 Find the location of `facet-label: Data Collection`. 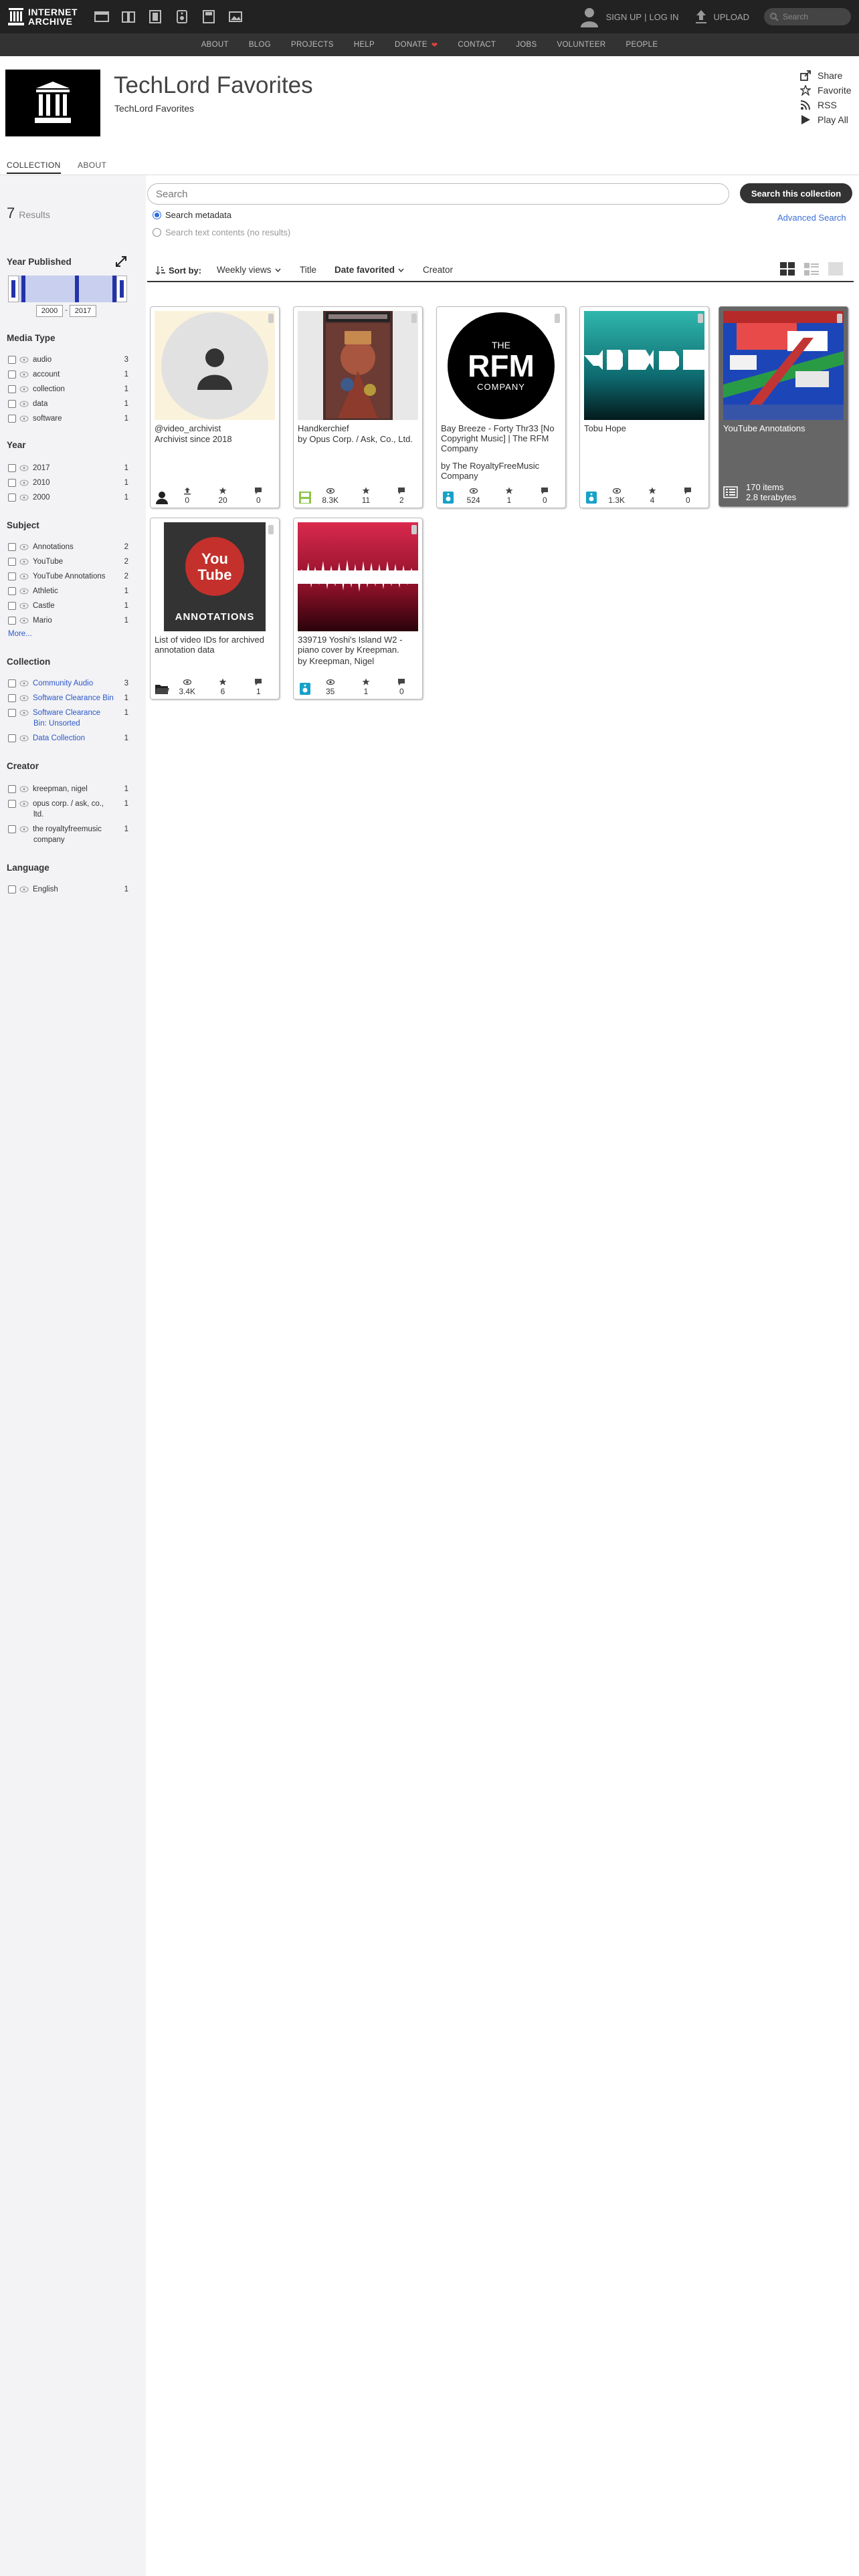

facet-label: Data Collection is located at coordinates (76, 738).